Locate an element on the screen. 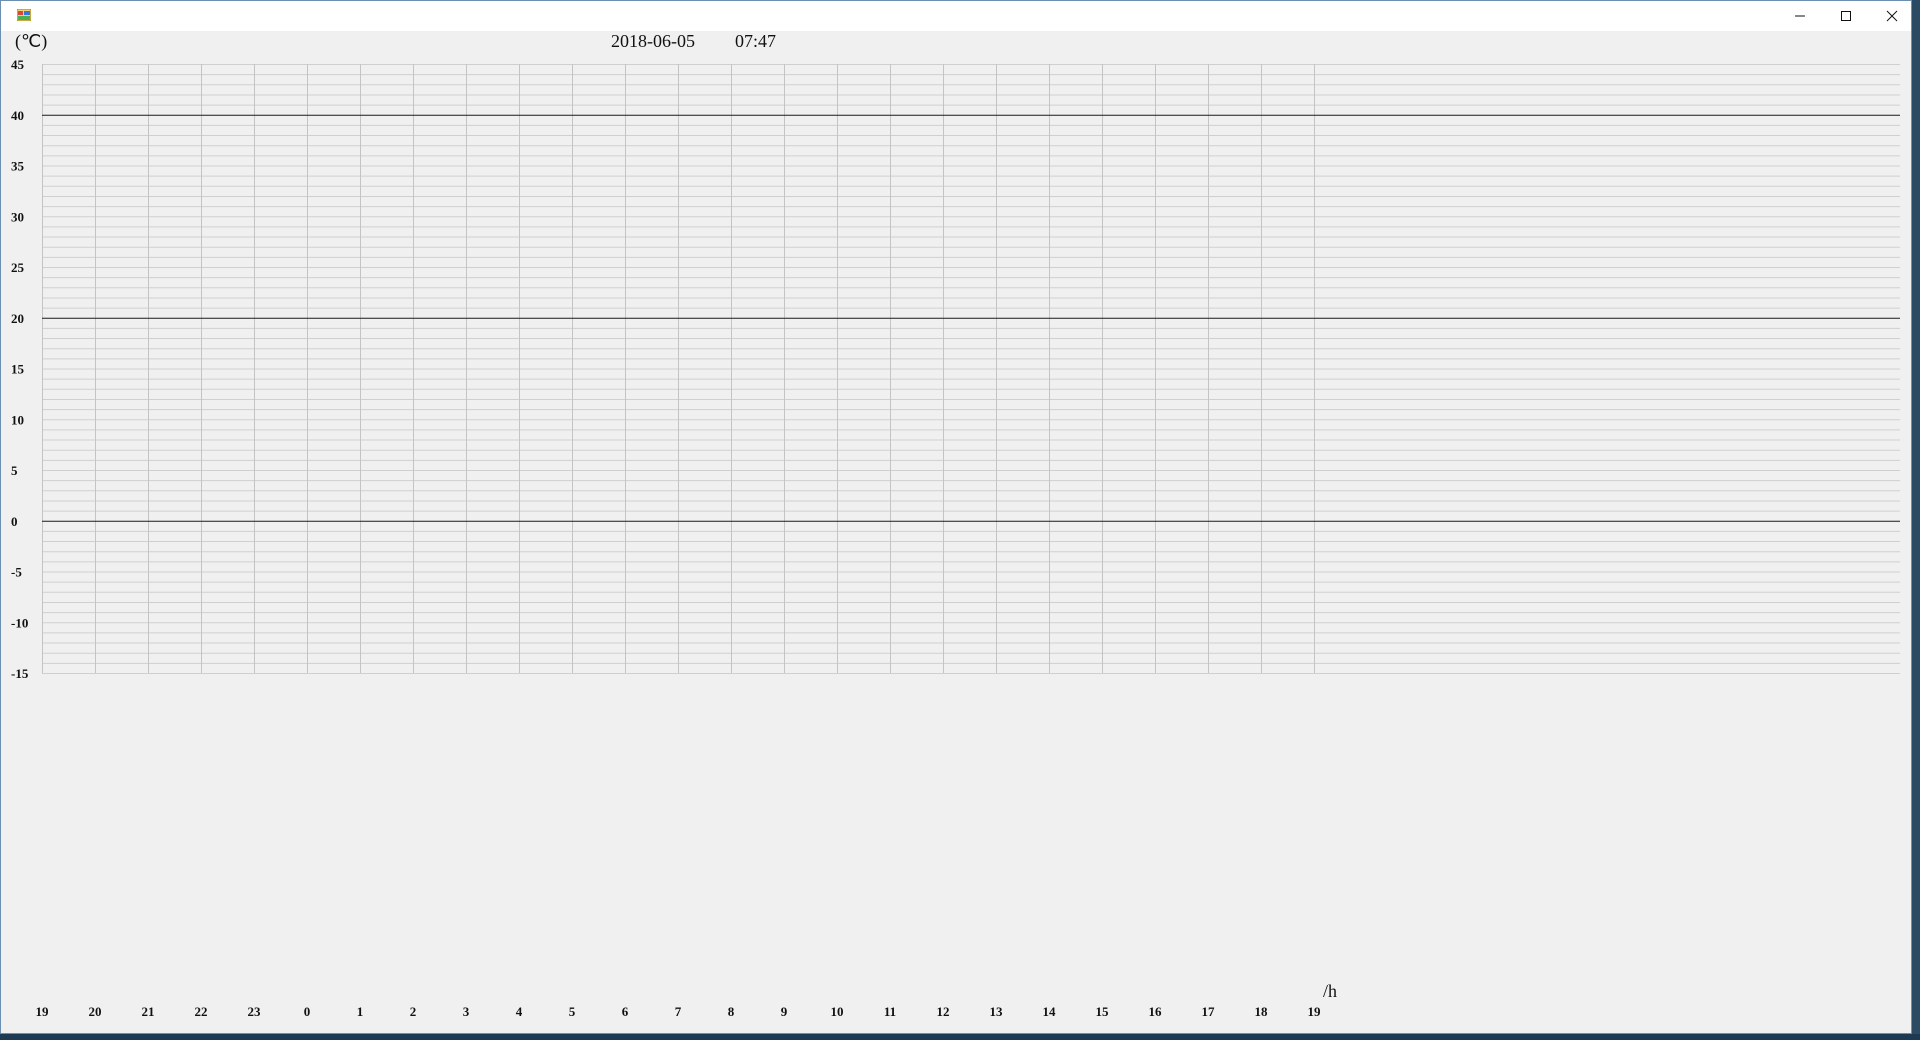  x-tick-label: 17 is located at coordinates (1209, 1011).